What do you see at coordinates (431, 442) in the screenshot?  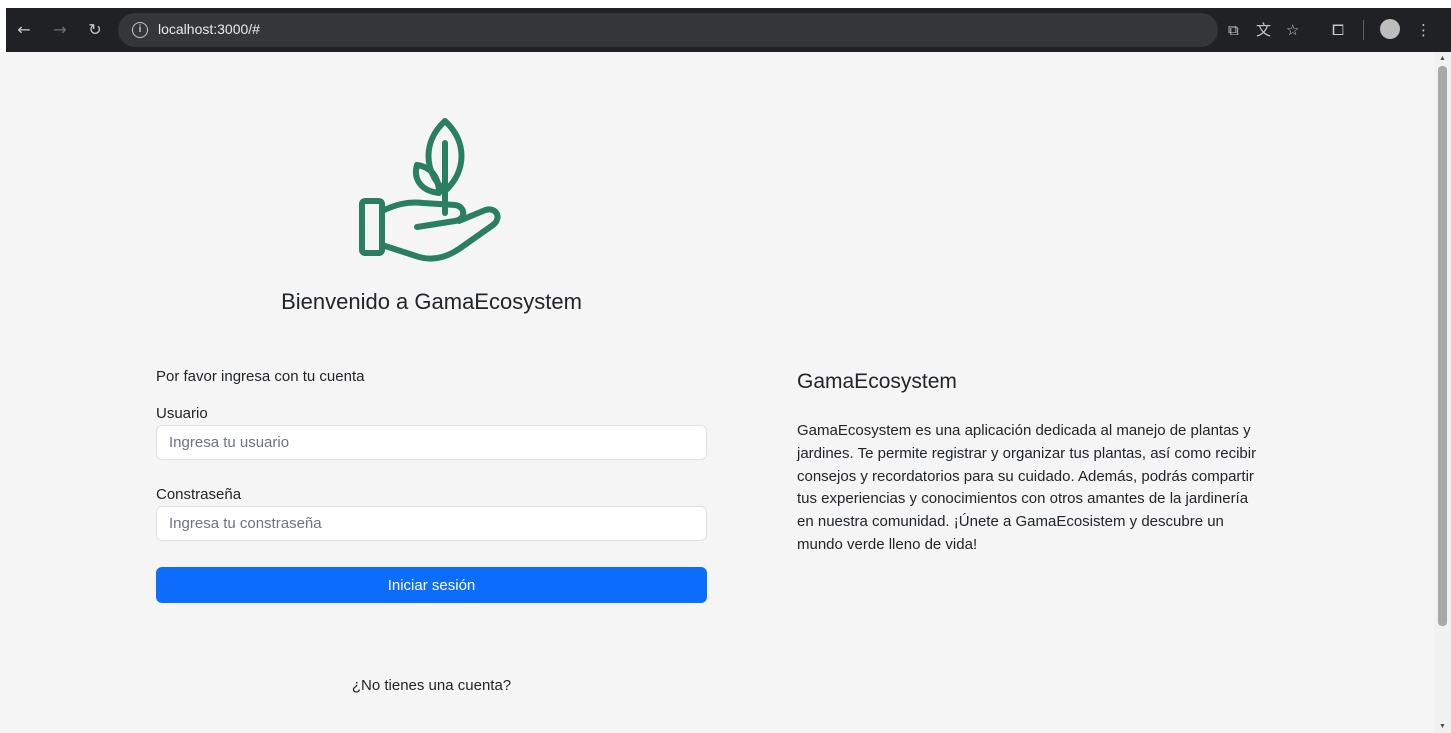 I see `username-input` at bounding box center [431, 442].